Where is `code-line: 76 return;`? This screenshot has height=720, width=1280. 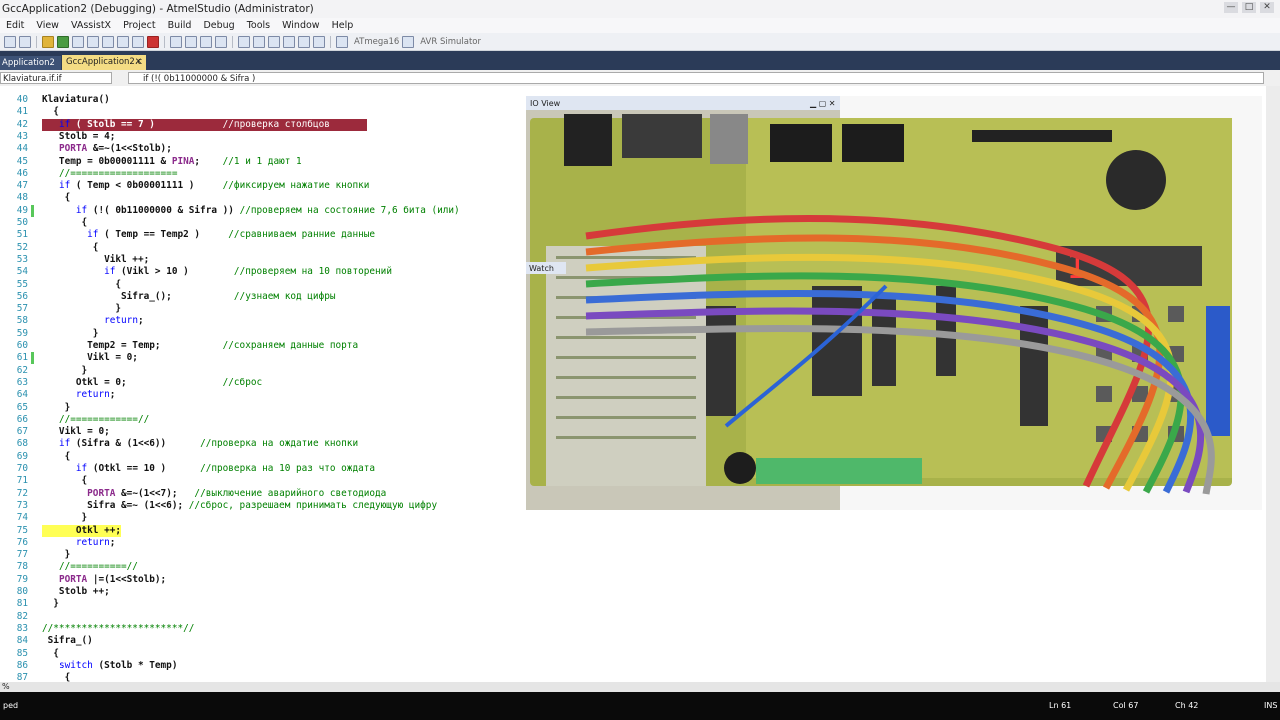 code-line: 76 return; is located at coordinates (640, 543).